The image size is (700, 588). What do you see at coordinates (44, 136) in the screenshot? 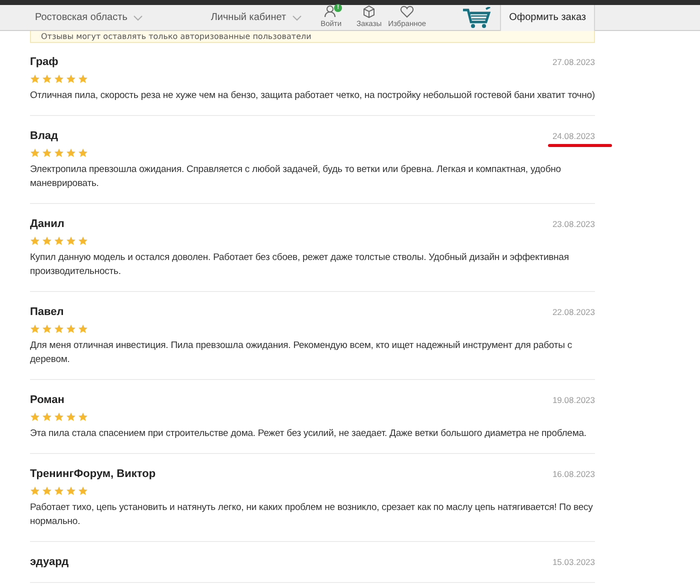
I see `review-author: Влад` at bounding box center [44, 136].